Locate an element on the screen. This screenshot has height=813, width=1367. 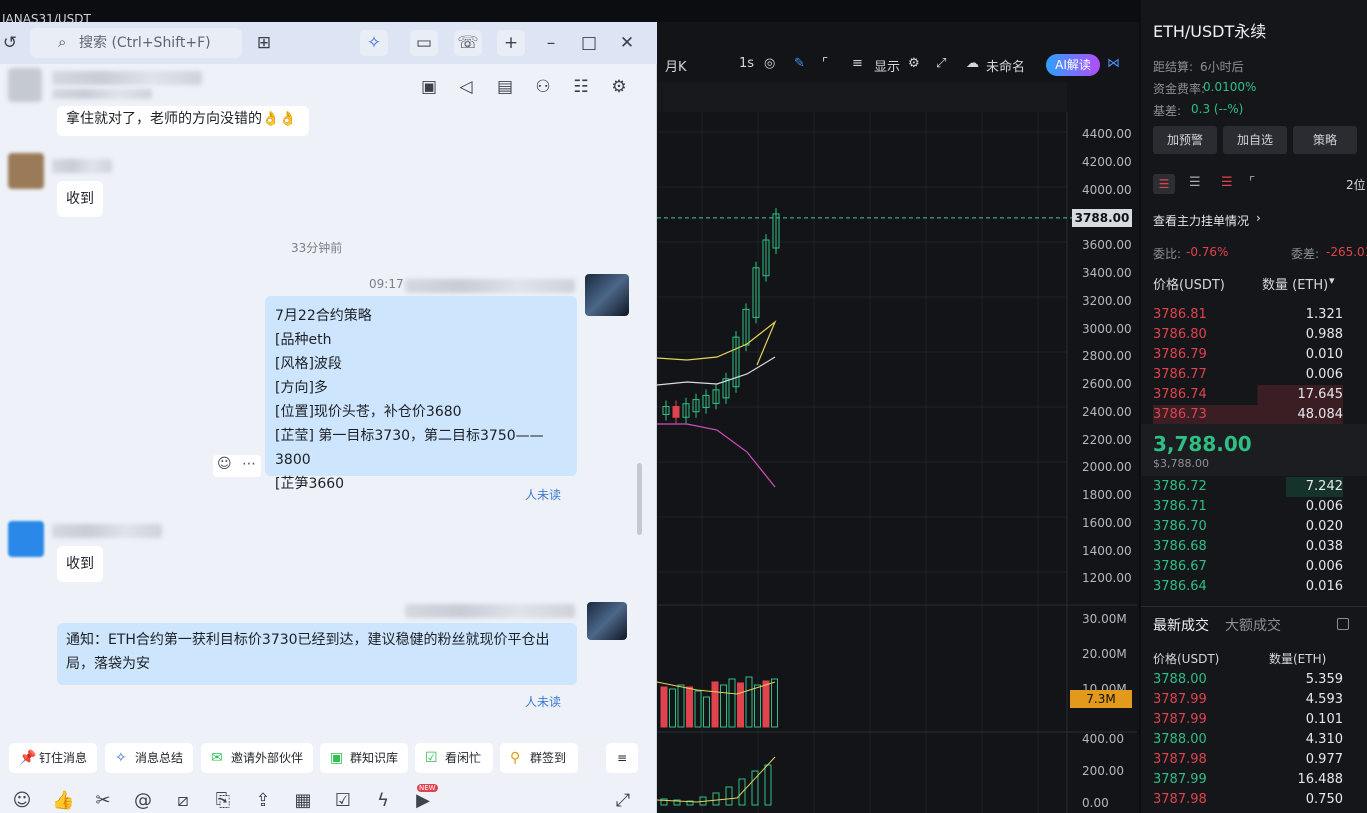
chart-toolbar: 月K 1s ◎ ✎ ⌜ ≡ 显示 ⚙ ⤢ ☁ 未命名 AI解读 ⋈ is located at coordinates (897, 65).